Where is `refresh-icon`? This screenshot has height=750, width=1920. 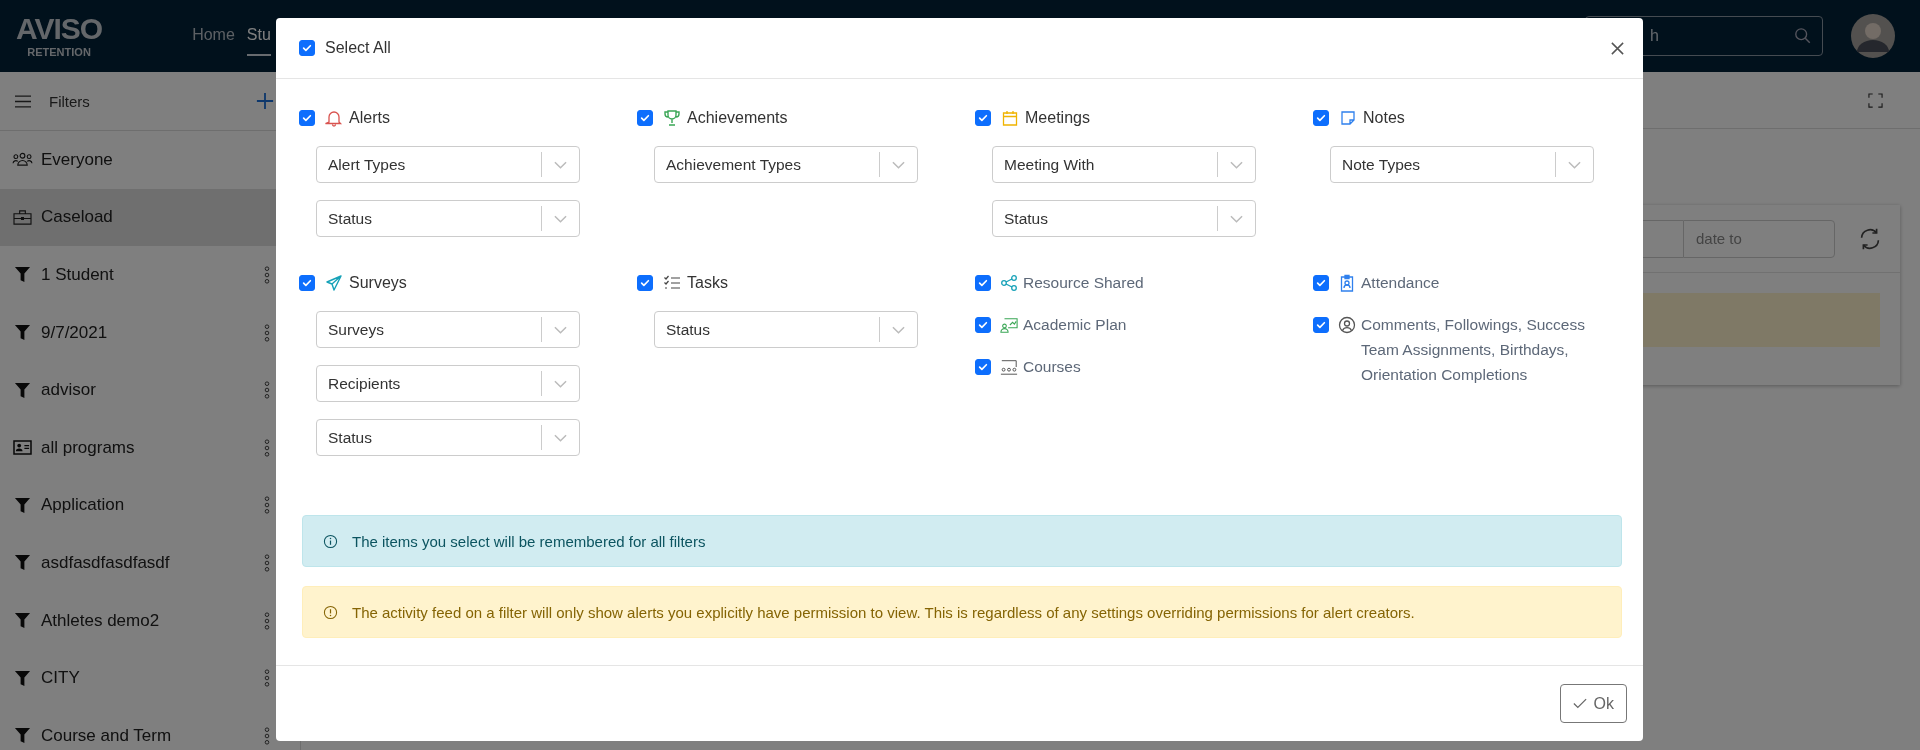 refresh-icon is located at coordinates (1870, 238).